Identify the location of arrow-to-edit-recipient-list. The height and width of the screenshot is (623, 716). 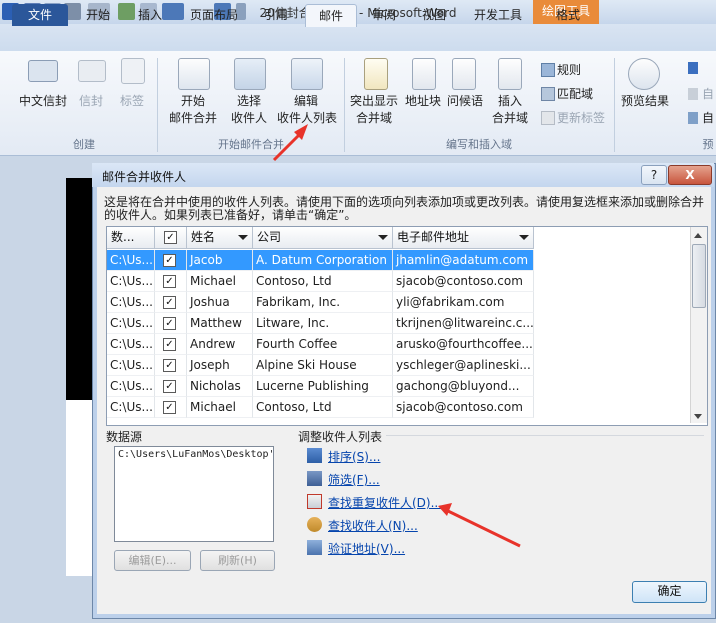
(290, 143).